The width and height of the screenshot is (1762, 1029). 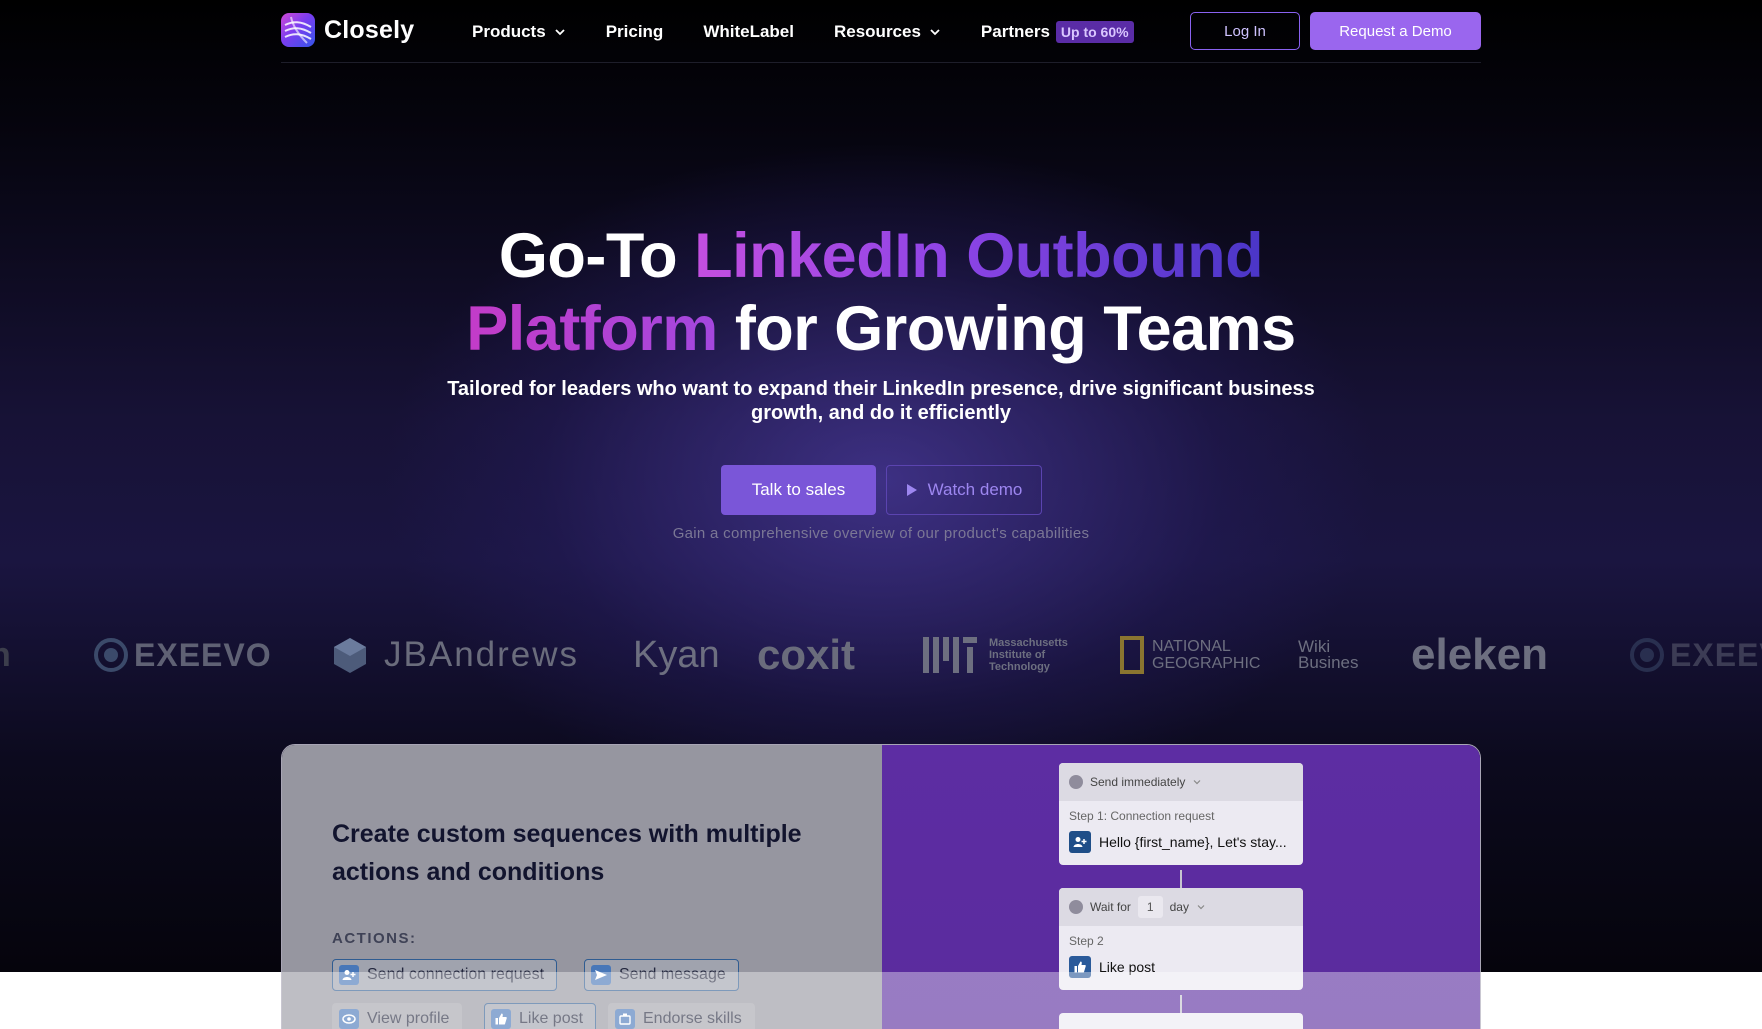 I want to click on headline-plain-1: Go-To, so click(x=596, y=256).